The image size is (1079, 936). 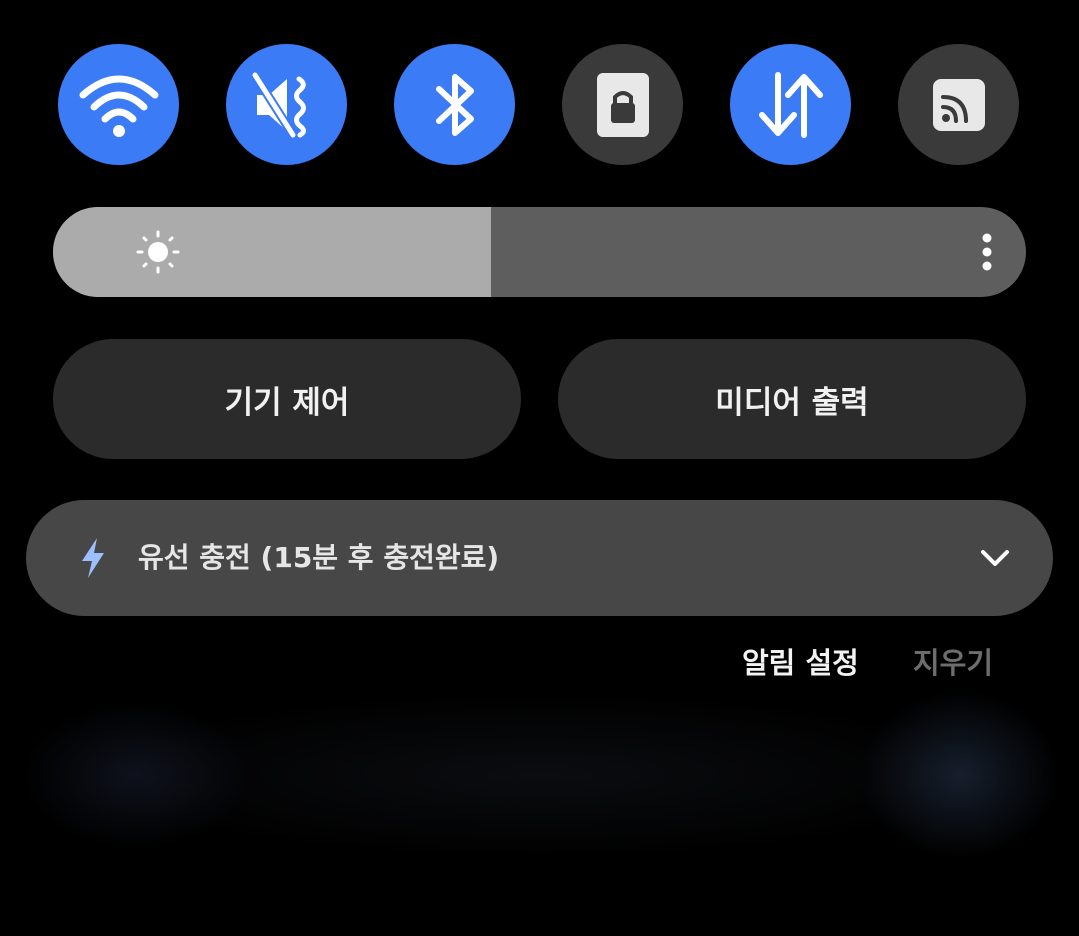 What do you see at coordinates (272, 252) in the screenshot?
I see `brightness-level-fill` at bounding box center [272, 252].